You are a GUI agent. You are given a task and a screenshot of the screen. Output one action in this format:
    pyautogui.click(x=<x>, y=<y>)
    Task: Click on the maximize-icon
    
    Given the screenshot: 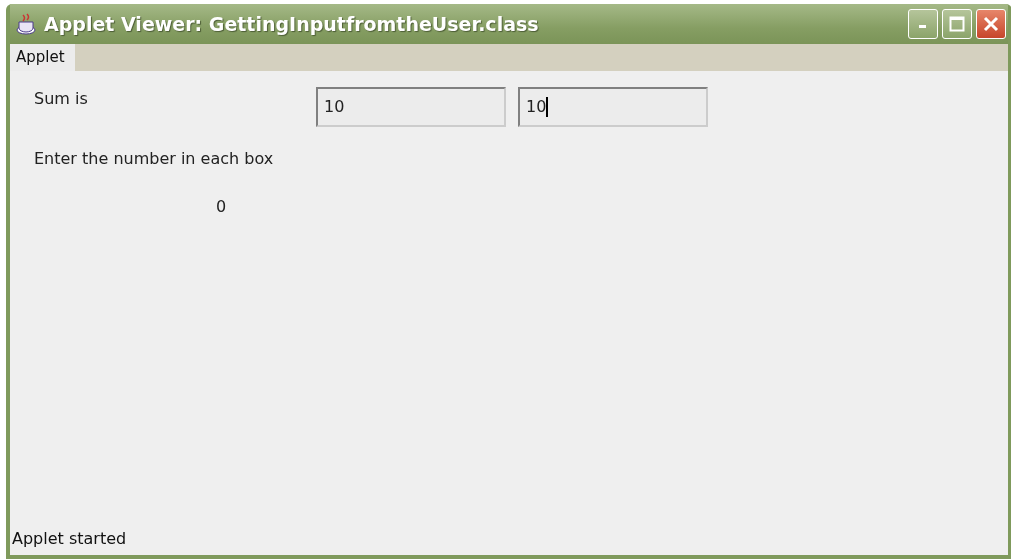 What is the action you would take?
    pyautogui.click(x=957, y=24)
    